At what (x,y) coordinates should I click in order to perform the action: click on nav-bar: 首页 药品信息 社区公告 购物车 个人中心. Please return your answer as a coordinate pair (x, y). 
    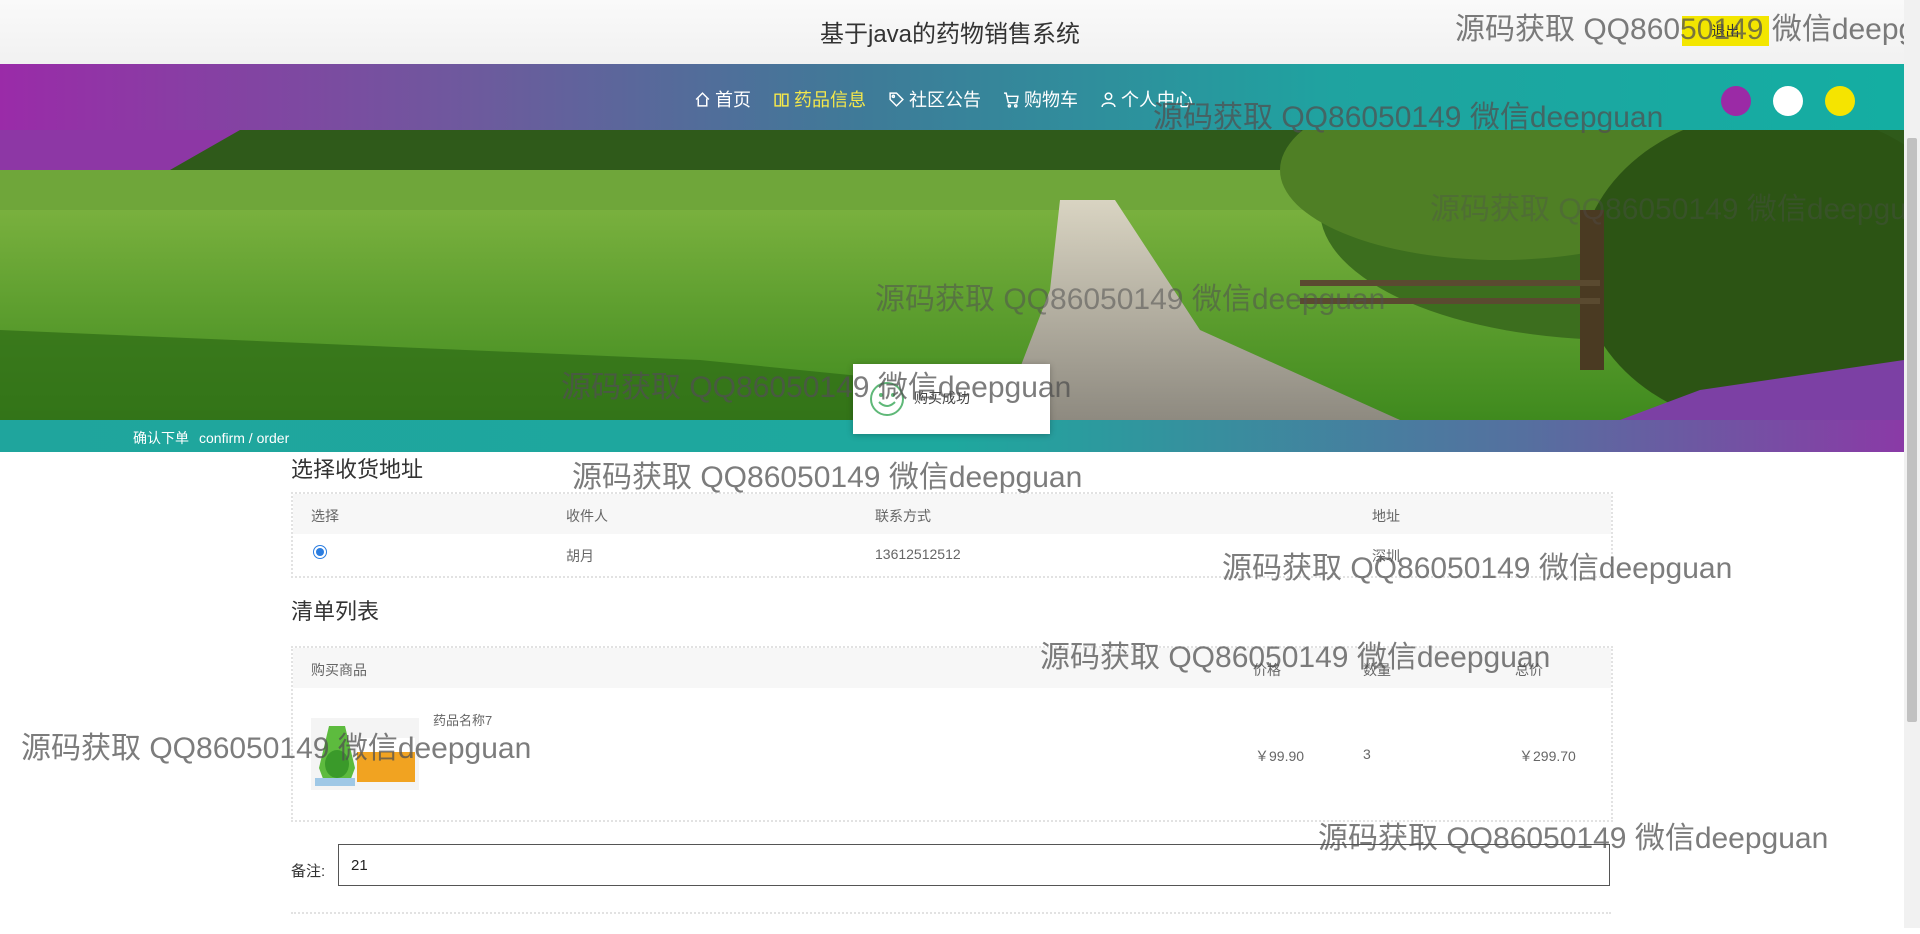
    Looking at the image, I should click on (952, 97).